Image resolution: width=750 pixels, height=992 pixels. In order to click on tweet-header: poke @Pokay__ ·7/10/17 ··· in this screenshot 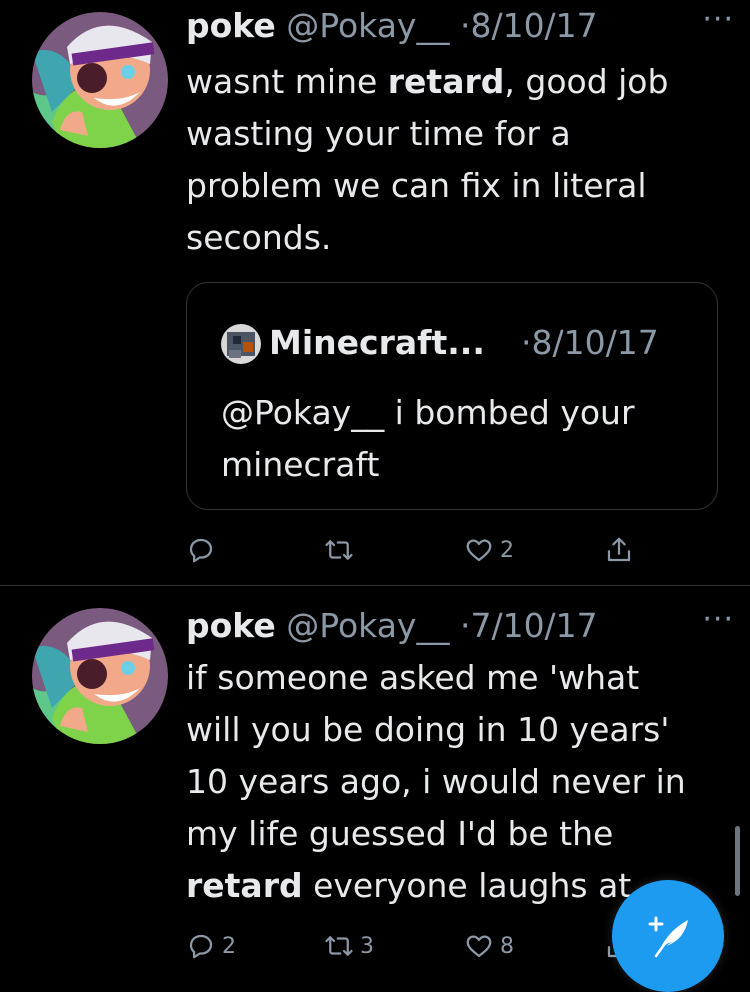, I will do `click(460, 624)`.